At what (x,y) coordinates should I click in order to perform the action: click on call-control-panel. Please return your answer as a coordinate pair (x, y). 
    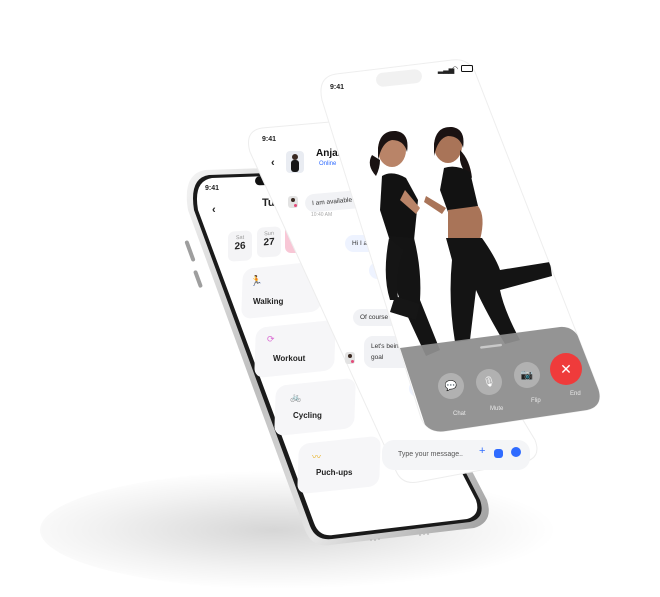
    Looking at the image, I should click on (500, 379).